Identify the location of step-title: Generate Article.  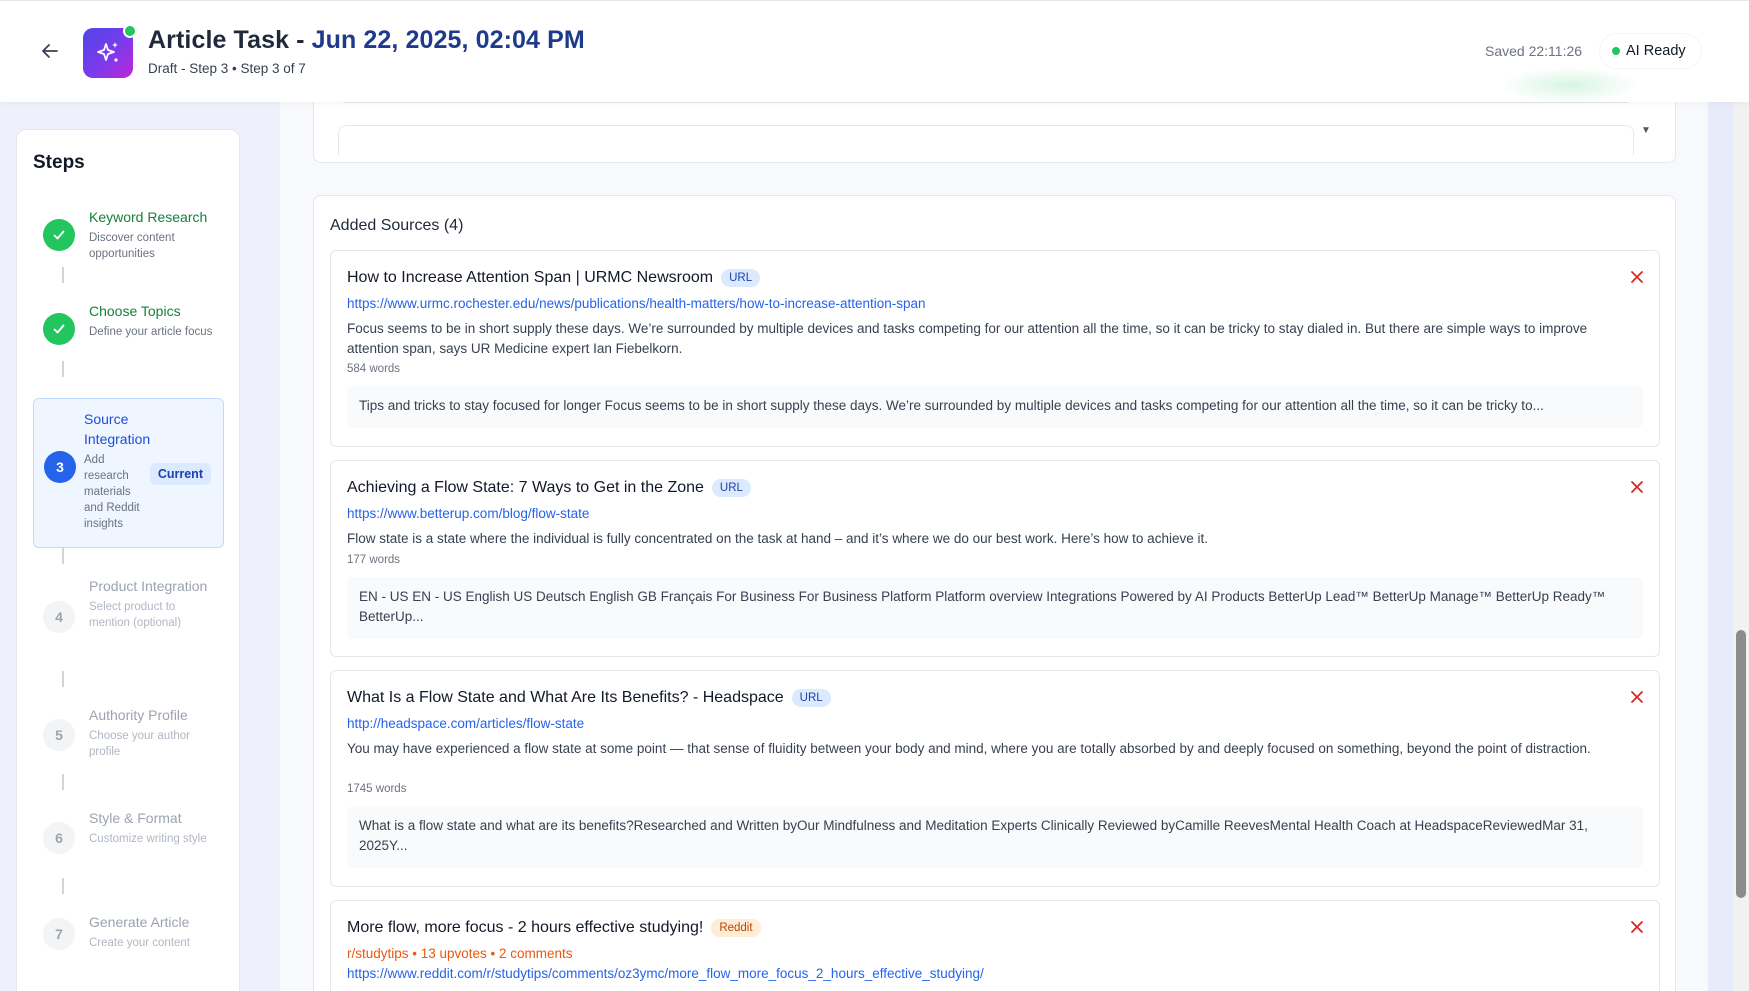
(139, 922).